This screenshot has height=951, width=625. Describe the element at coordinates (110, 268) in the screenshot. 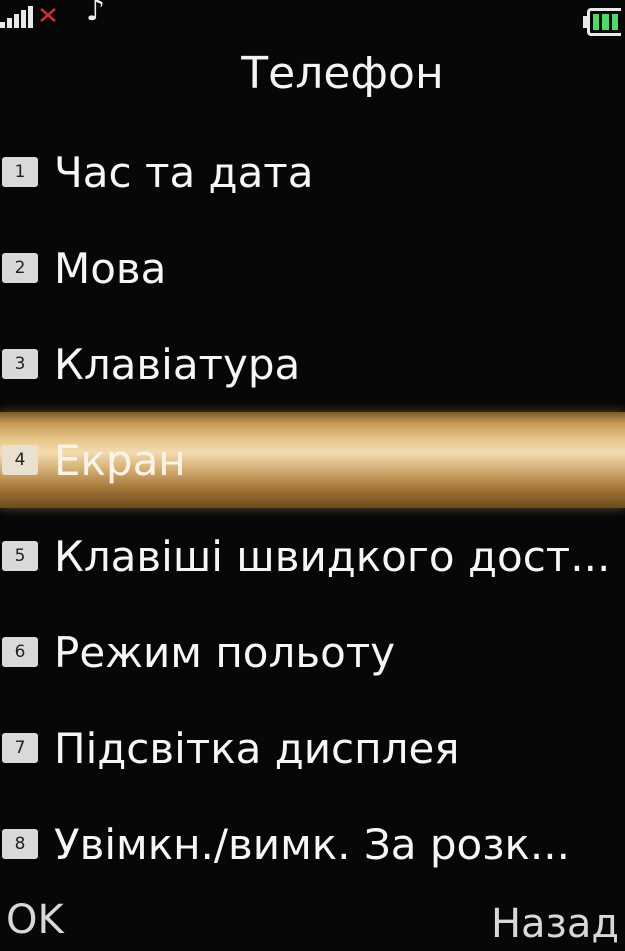

I see `menu-item-label: Мова` at that location.